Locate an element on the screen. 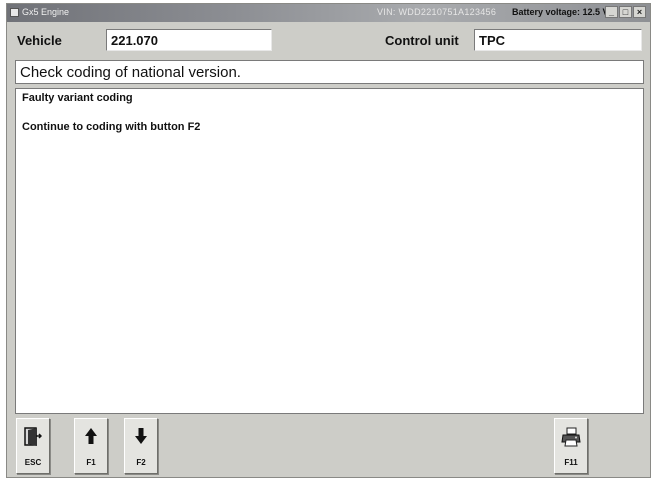 The height and width of the screenshot is (481, 656). printer-icon is located at coordinates (571, 437).